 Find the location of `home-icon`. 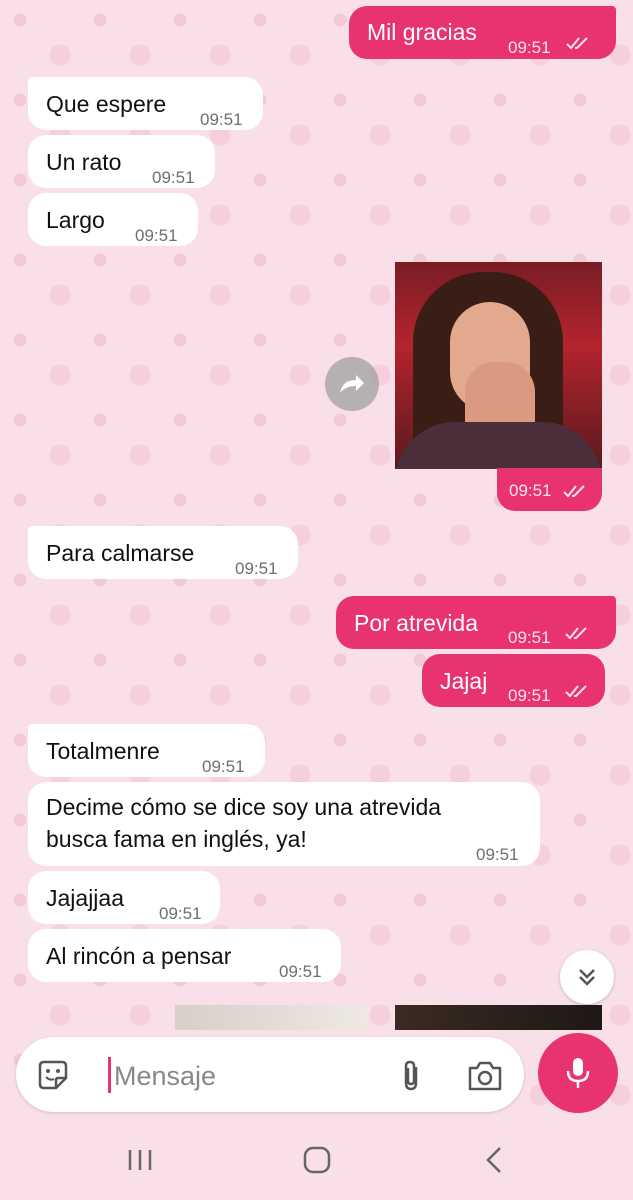

home-icon is located at coordinates (317, 1160).